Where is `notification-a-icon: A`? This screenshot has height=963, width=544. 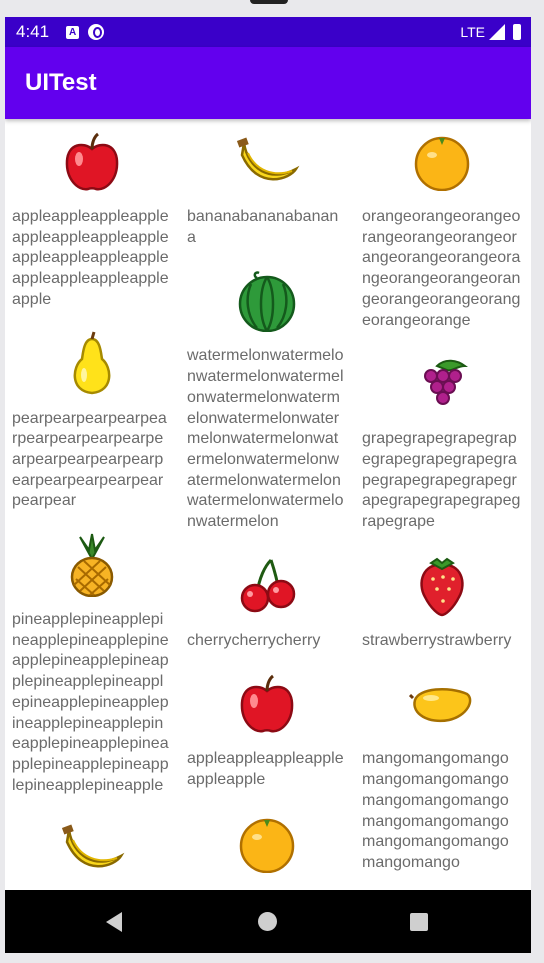
notification-a-icon: A is located at coordinates (73, 32).